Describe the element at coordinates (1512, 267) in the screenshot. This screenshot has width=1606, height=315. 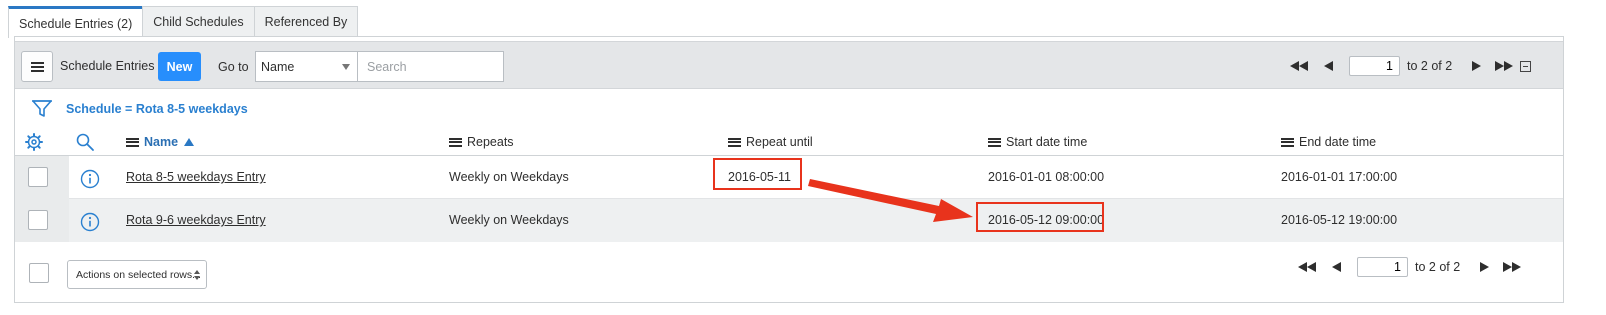
I see `last-page-icon` at that location.